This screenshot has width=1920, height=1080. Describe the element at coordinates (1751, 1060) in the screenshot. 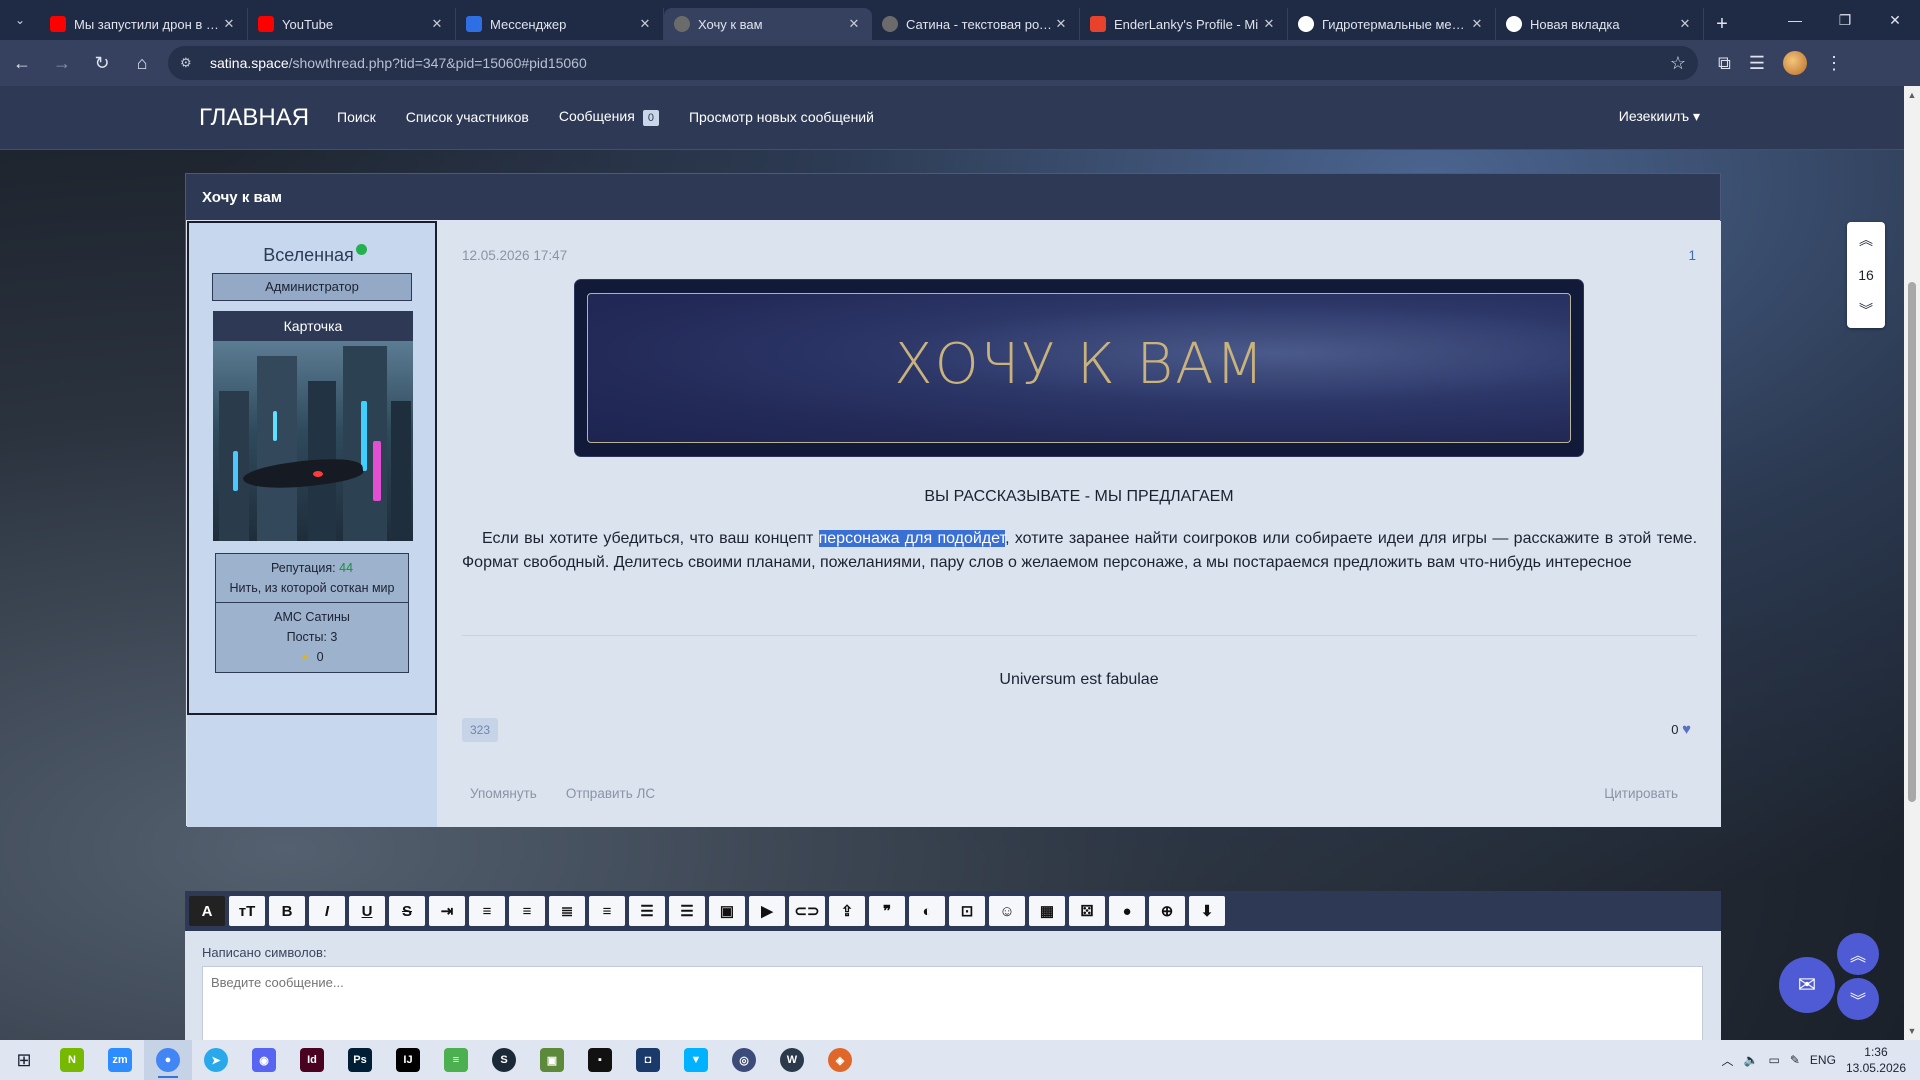

I see `volume-icon: 🔈` at that location.